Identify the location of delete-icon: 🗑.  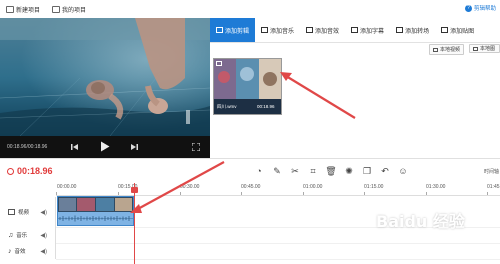
(330, 171).